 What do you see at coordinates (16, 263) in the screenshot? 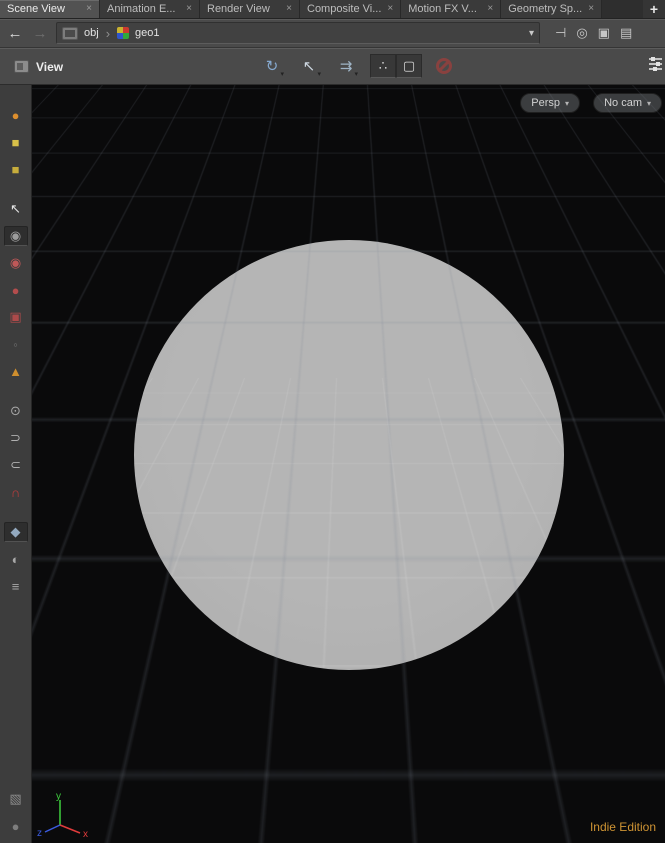
I see `object-select-icon: ◉` at bounding box center [16, 263].